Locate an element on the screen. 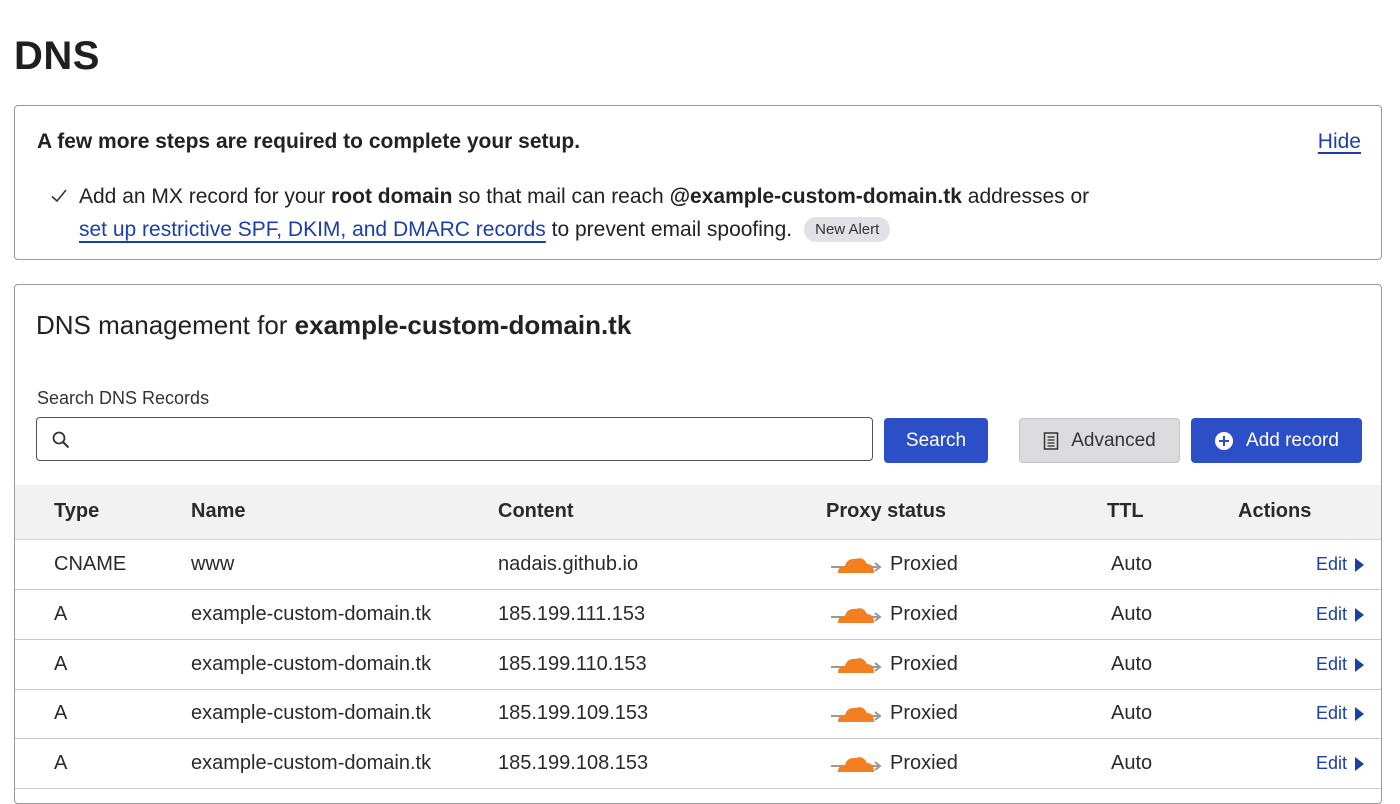 The image size is (1400, 804). management-title-prefix: DNS management for is located at coordinates (165, 325).